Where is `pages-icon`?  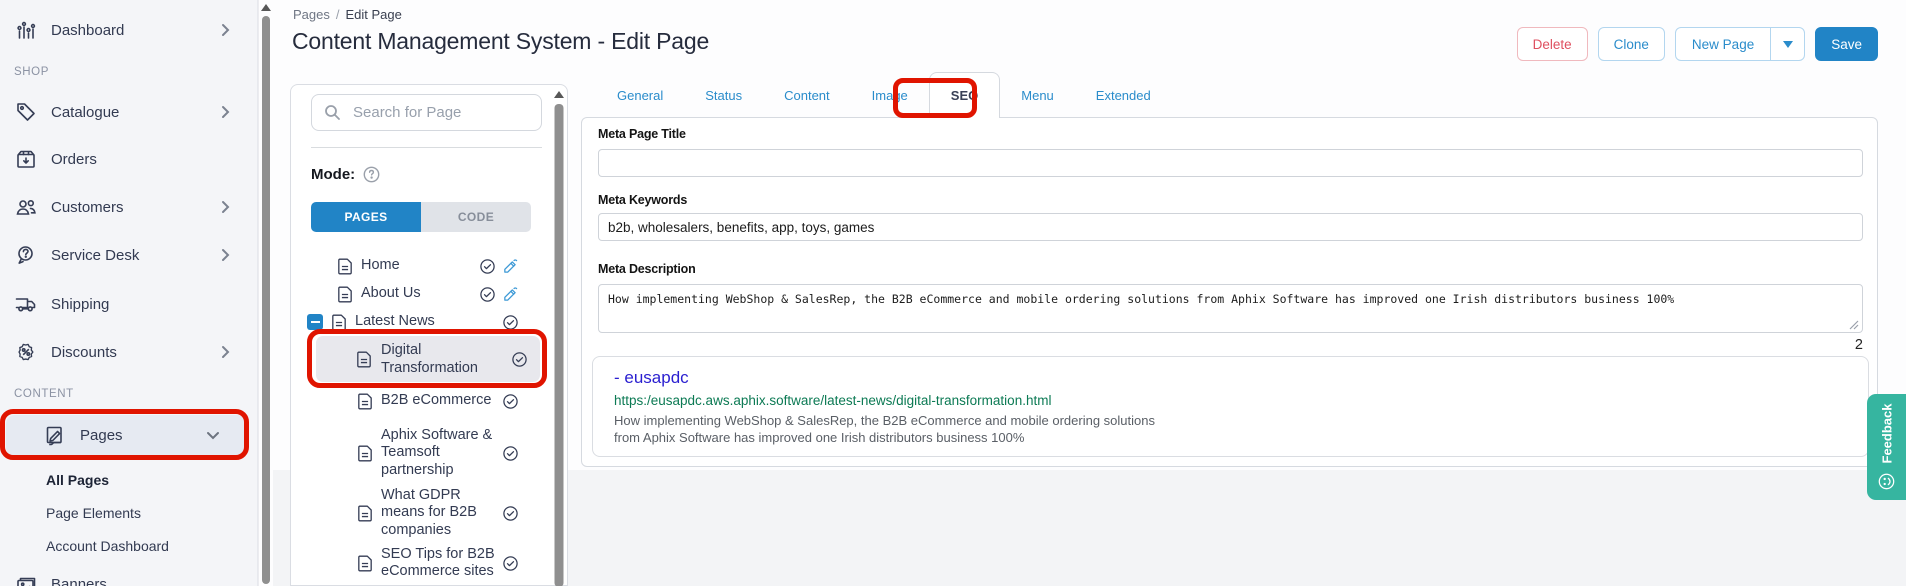 pages-icon is located at coordinates (55, 436).